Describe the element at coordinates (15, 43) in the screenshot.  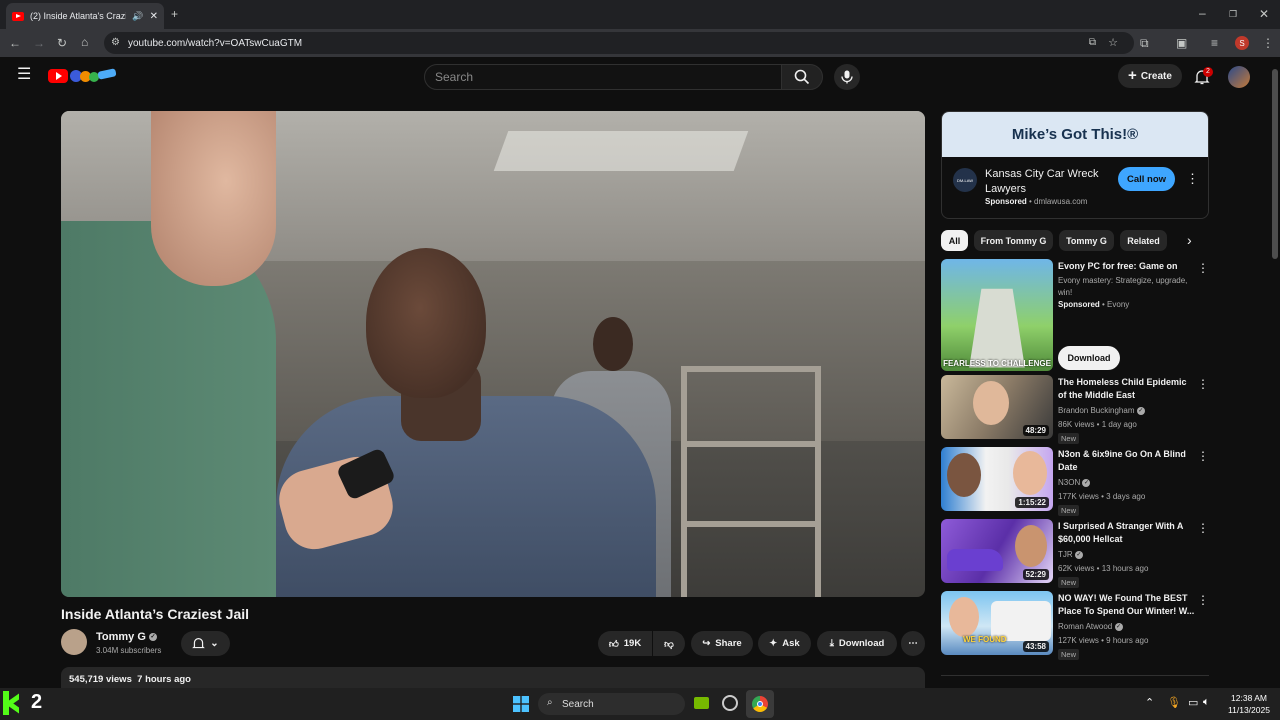
I see `back-icon: ←` at that location.